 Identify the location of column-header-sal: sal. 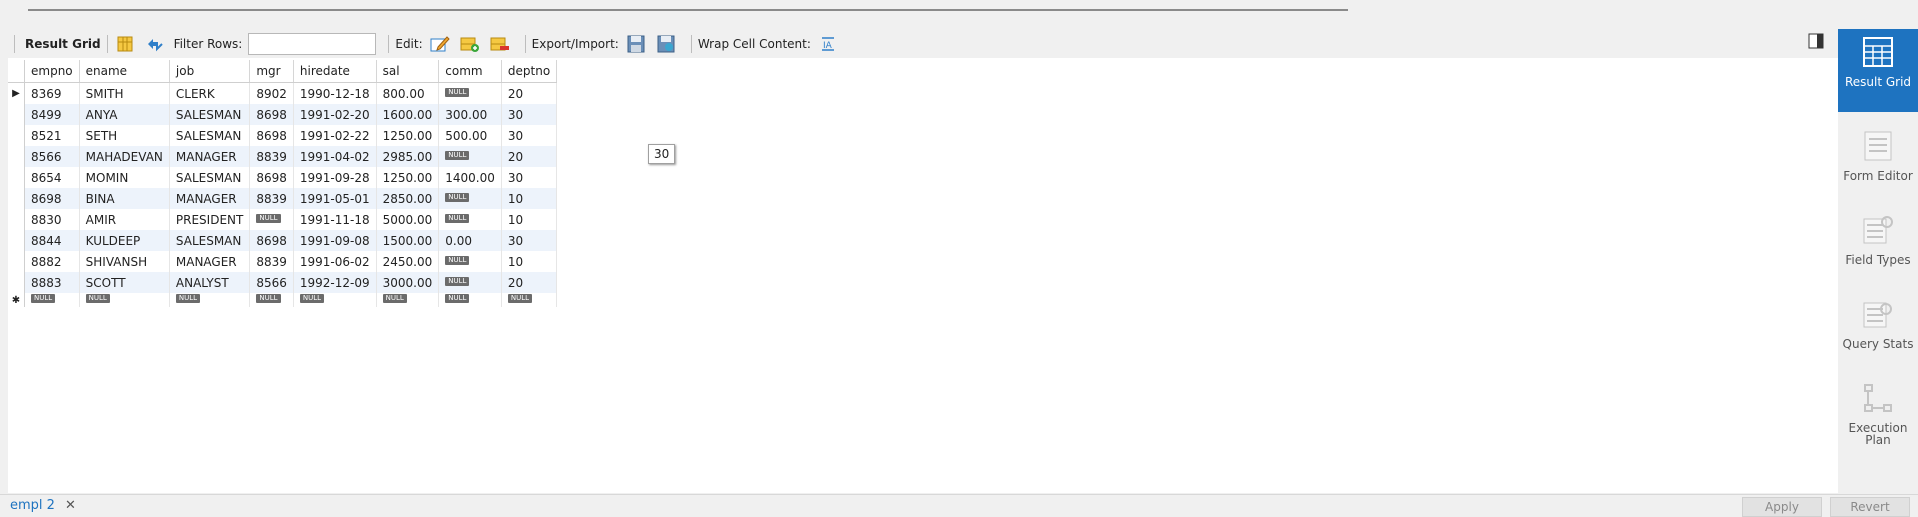
(408, 71).